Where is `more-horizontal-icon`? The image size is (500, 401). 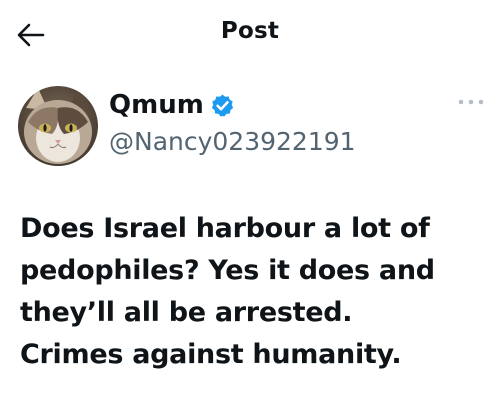
more-horizontal-icon is located at coordinates (471, 102).